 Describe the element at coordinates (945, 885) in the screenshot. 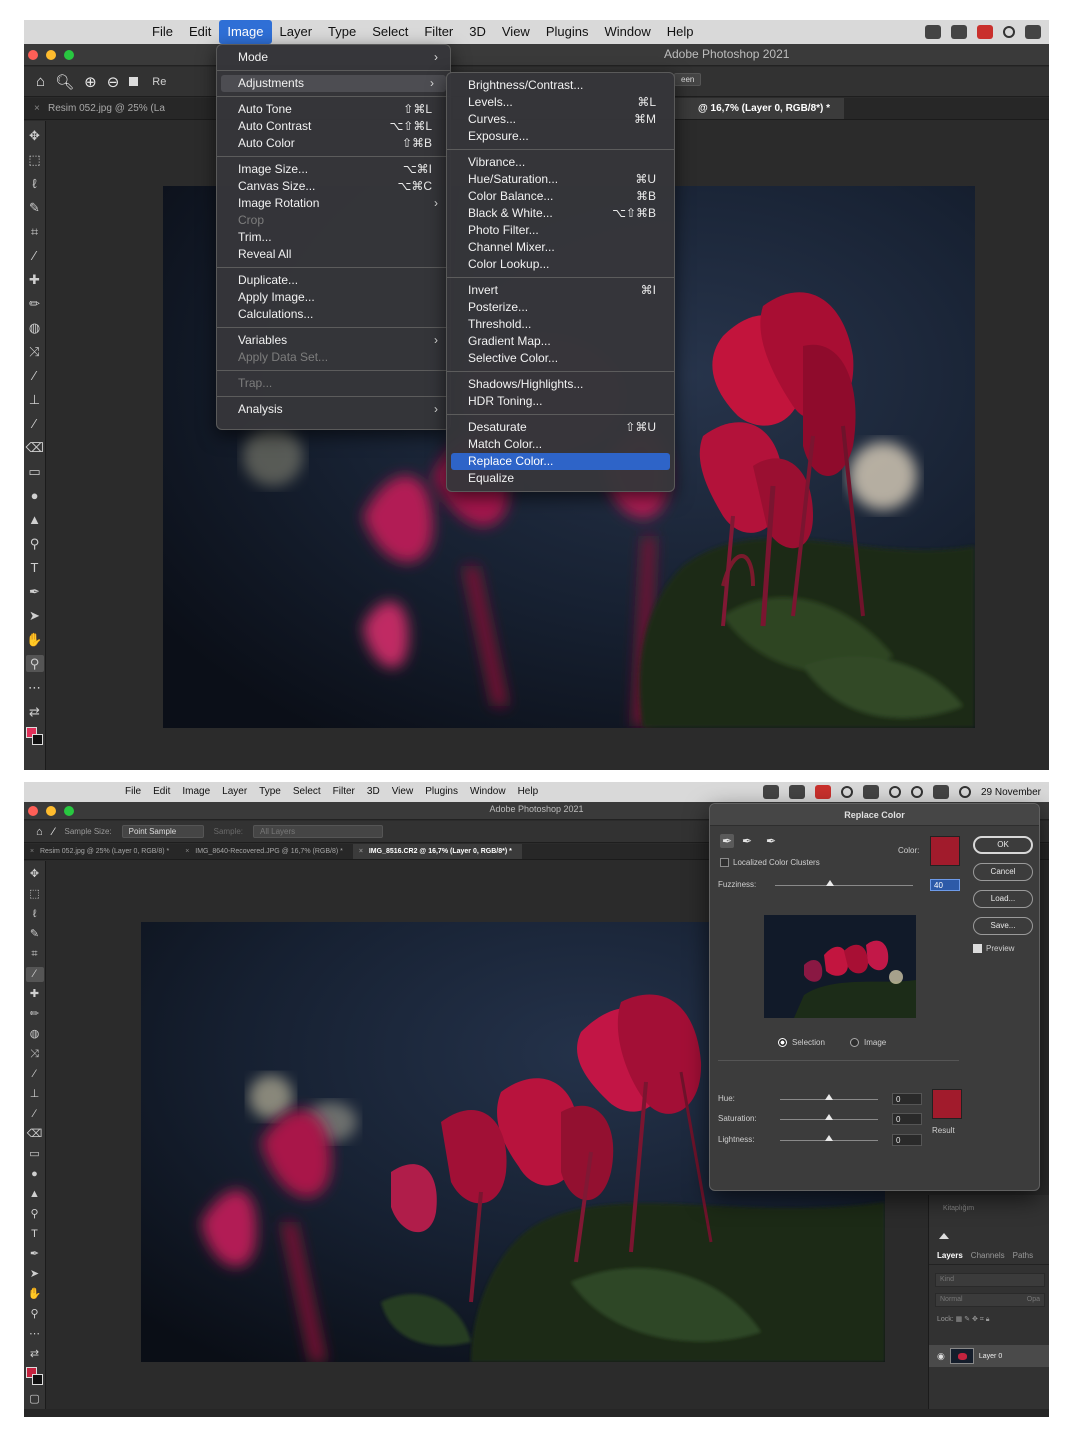

I see `fuzziness-value-field: 40` at that location.